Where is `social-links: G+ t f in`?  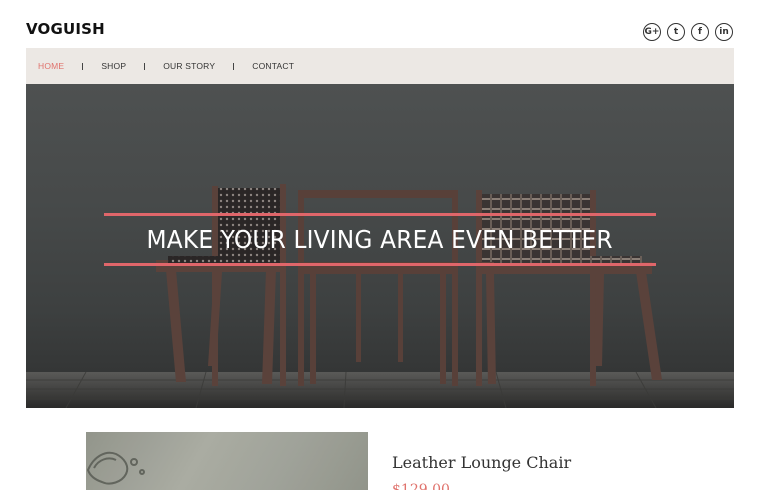 social-links: G+ t f in is located at coordinates (688, 32).